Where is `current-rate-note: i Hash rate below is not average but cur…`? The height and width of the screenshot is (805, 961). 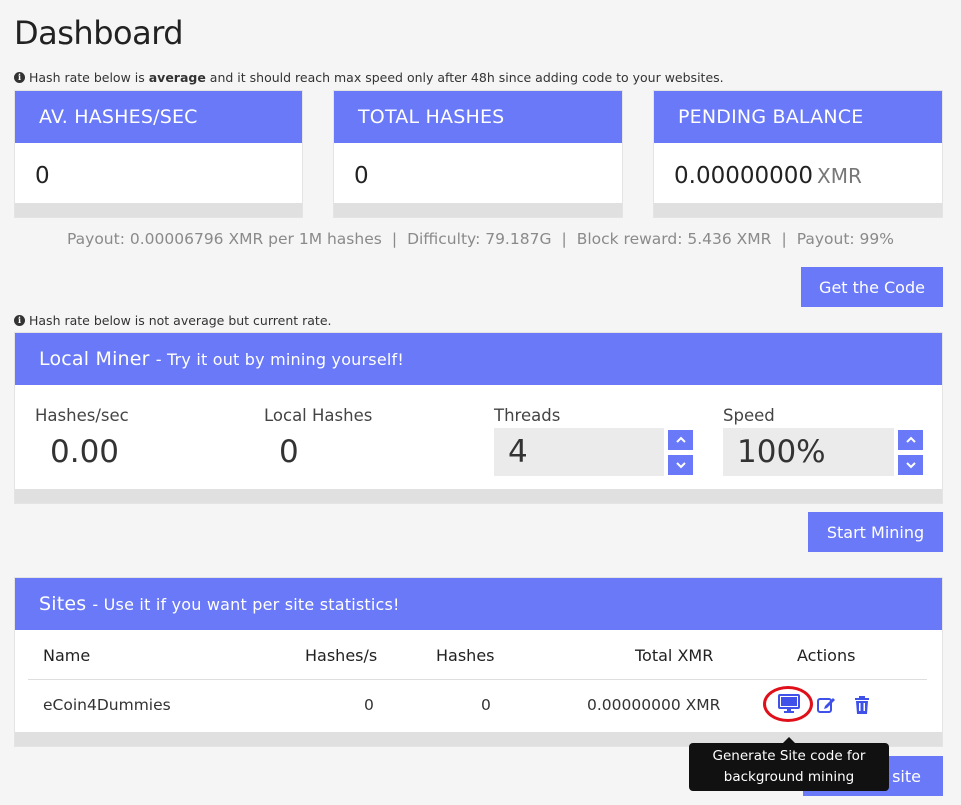
current-rate-note: i Hash rate below is not average but cur… is located at coordinates (172, 320).